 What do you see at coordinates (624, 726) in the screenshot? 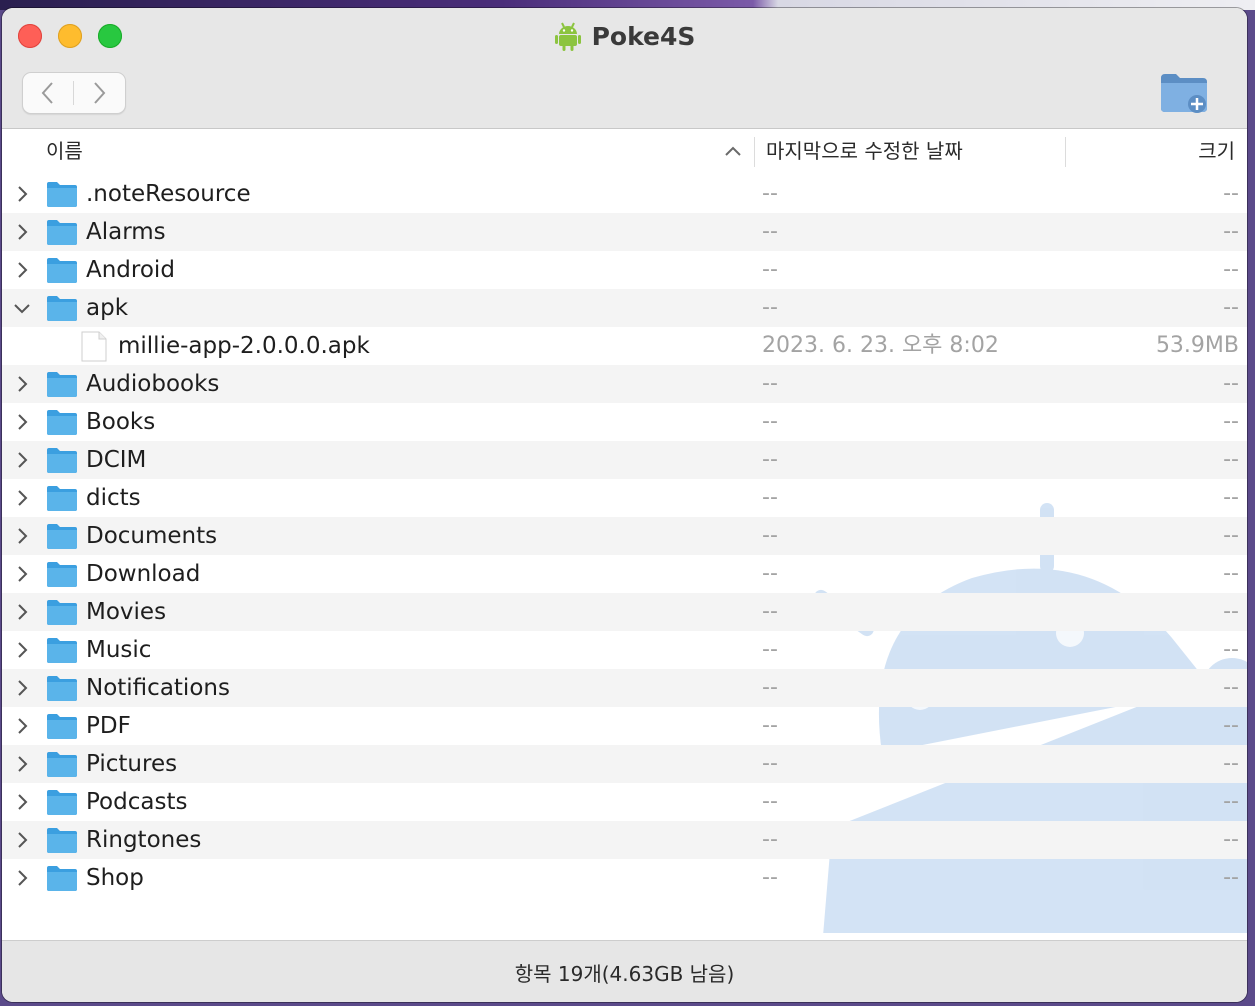
I see `folder-row: PDF -- --` at bounding box center [624, 726].